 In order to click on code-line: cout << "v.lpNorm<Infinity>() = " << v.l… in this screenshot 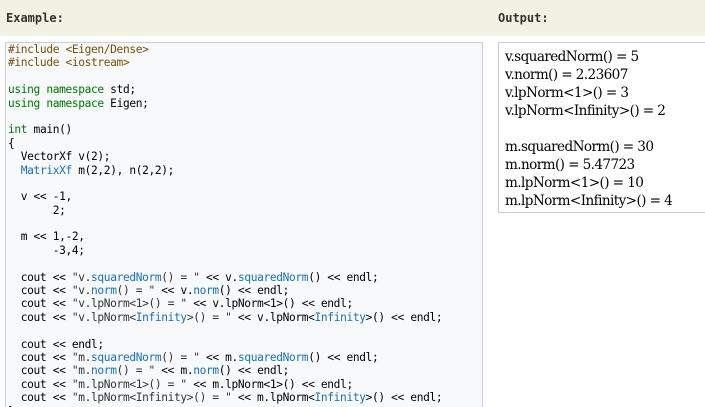, I will do `click(245, 317)`.